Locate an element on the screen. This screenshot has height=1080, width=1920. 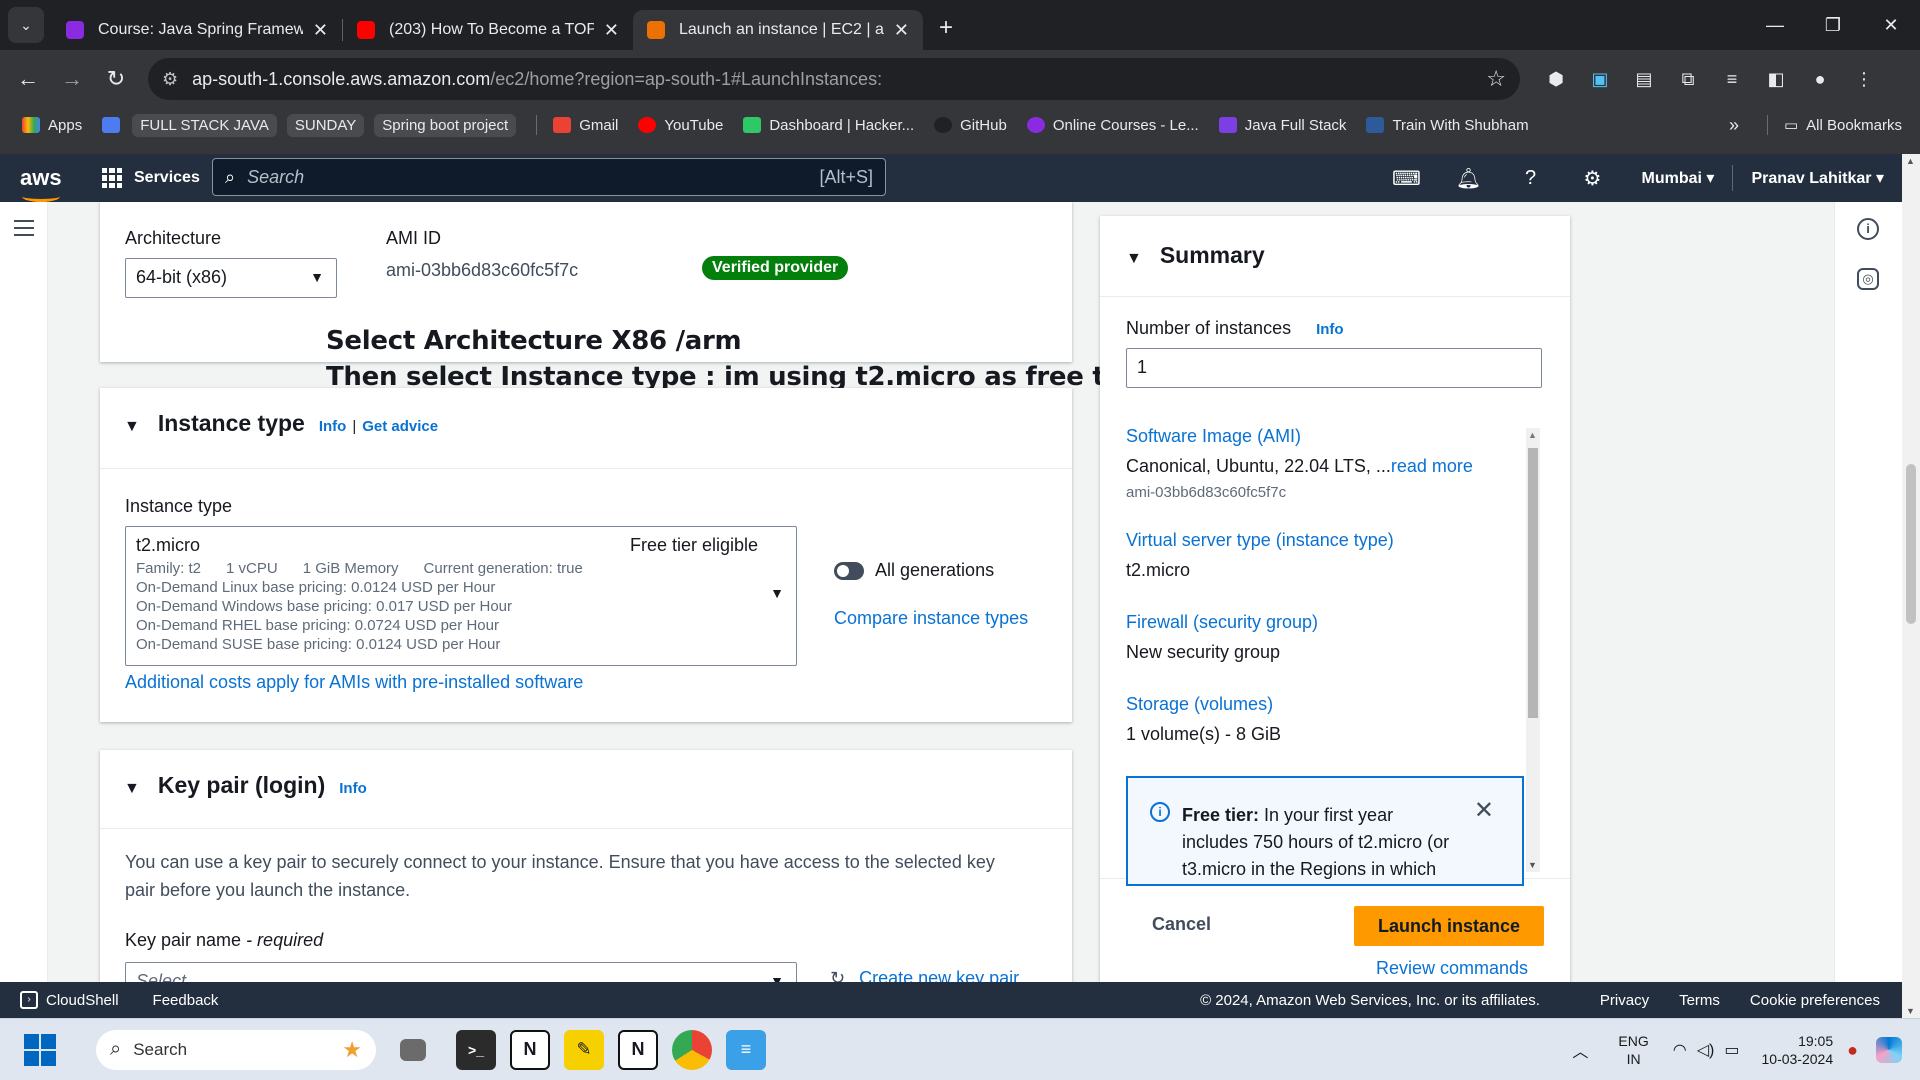
services-menu: Services is located at coordinates (151, 178).